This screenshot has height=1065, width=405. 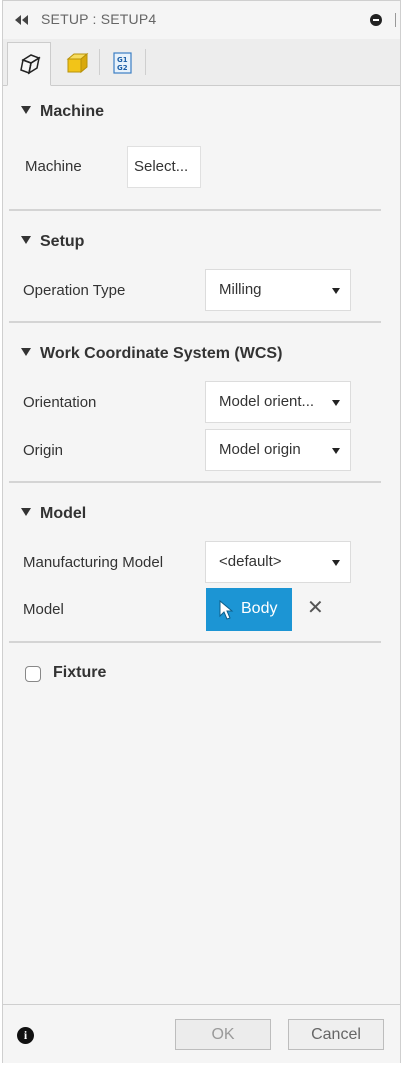 What do you see at coordinates (201, 62) in the screenshot?
I see `tab-bar: G1 G2` at bounding box center [201, 62].